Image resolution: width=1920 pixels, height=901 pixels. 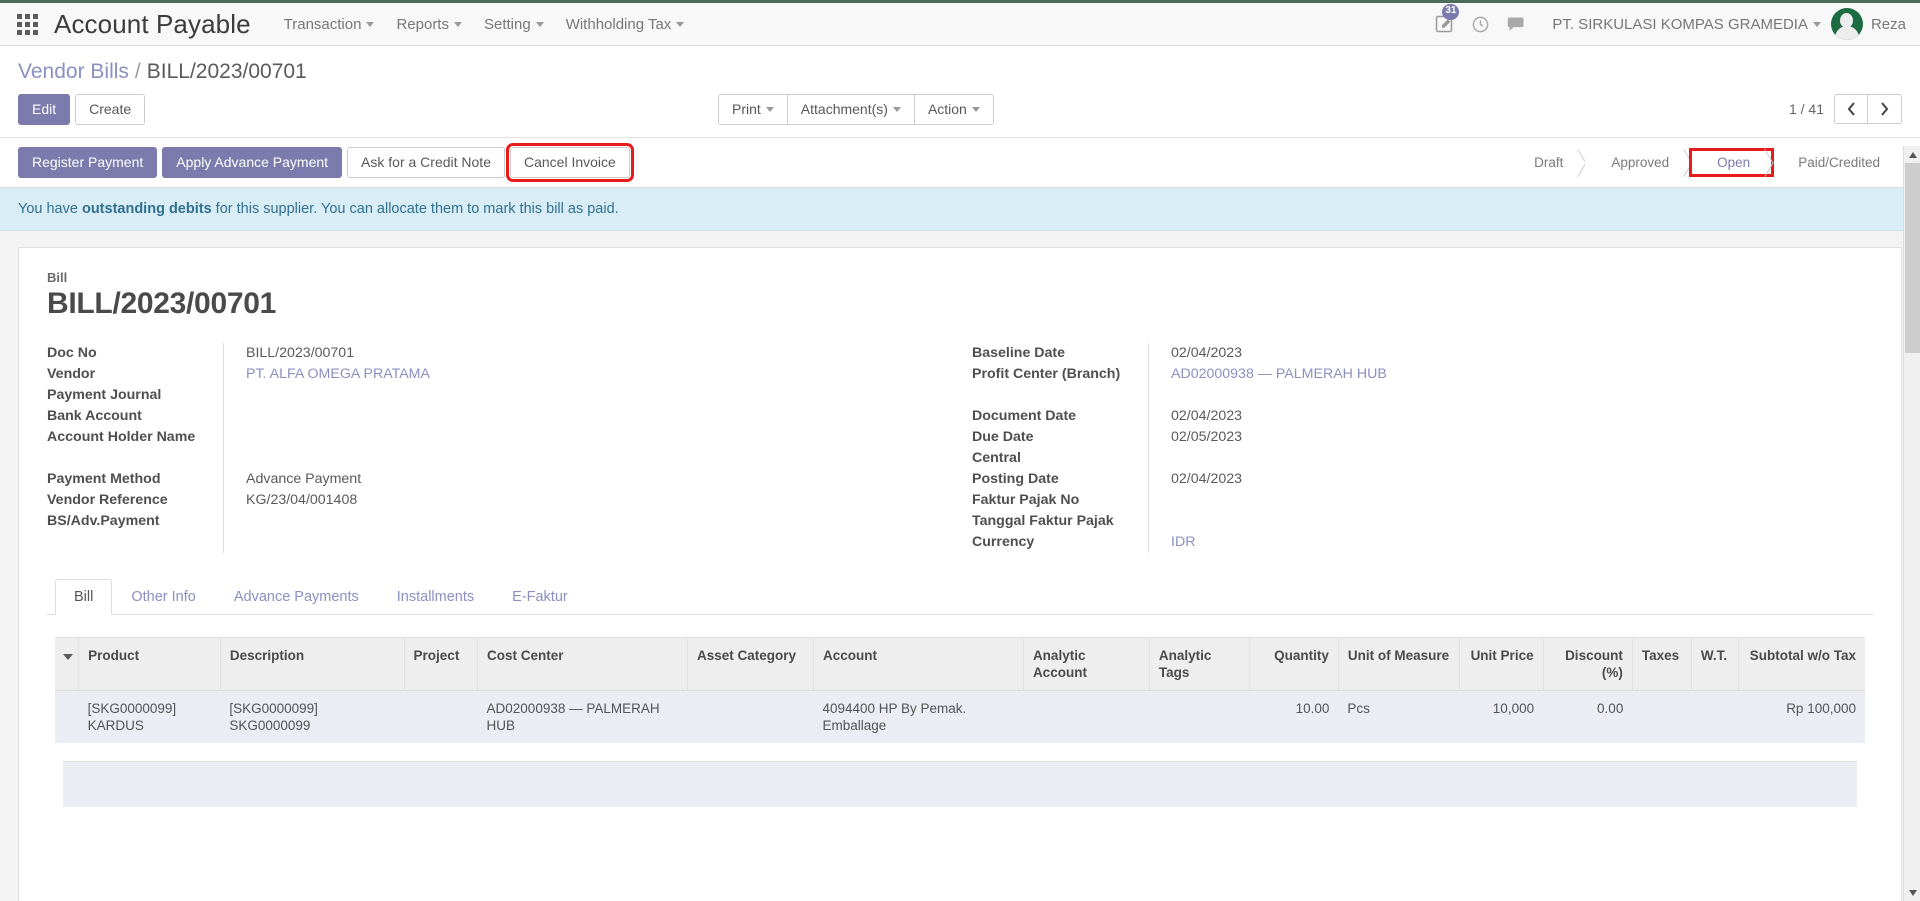 I want to click on col-asset-category: Asset Category, so click(x=750, y=664).